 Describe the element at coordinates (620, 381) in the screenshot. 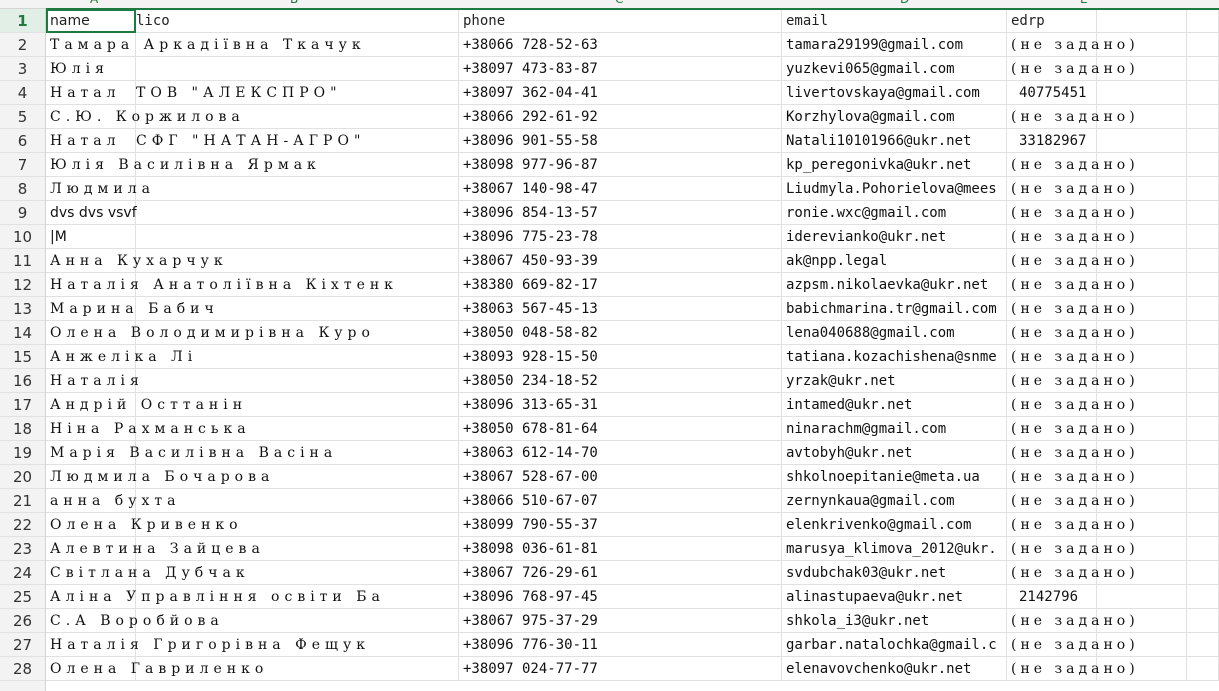

I see `cell-phone: +38050 234-18-52` at that location.